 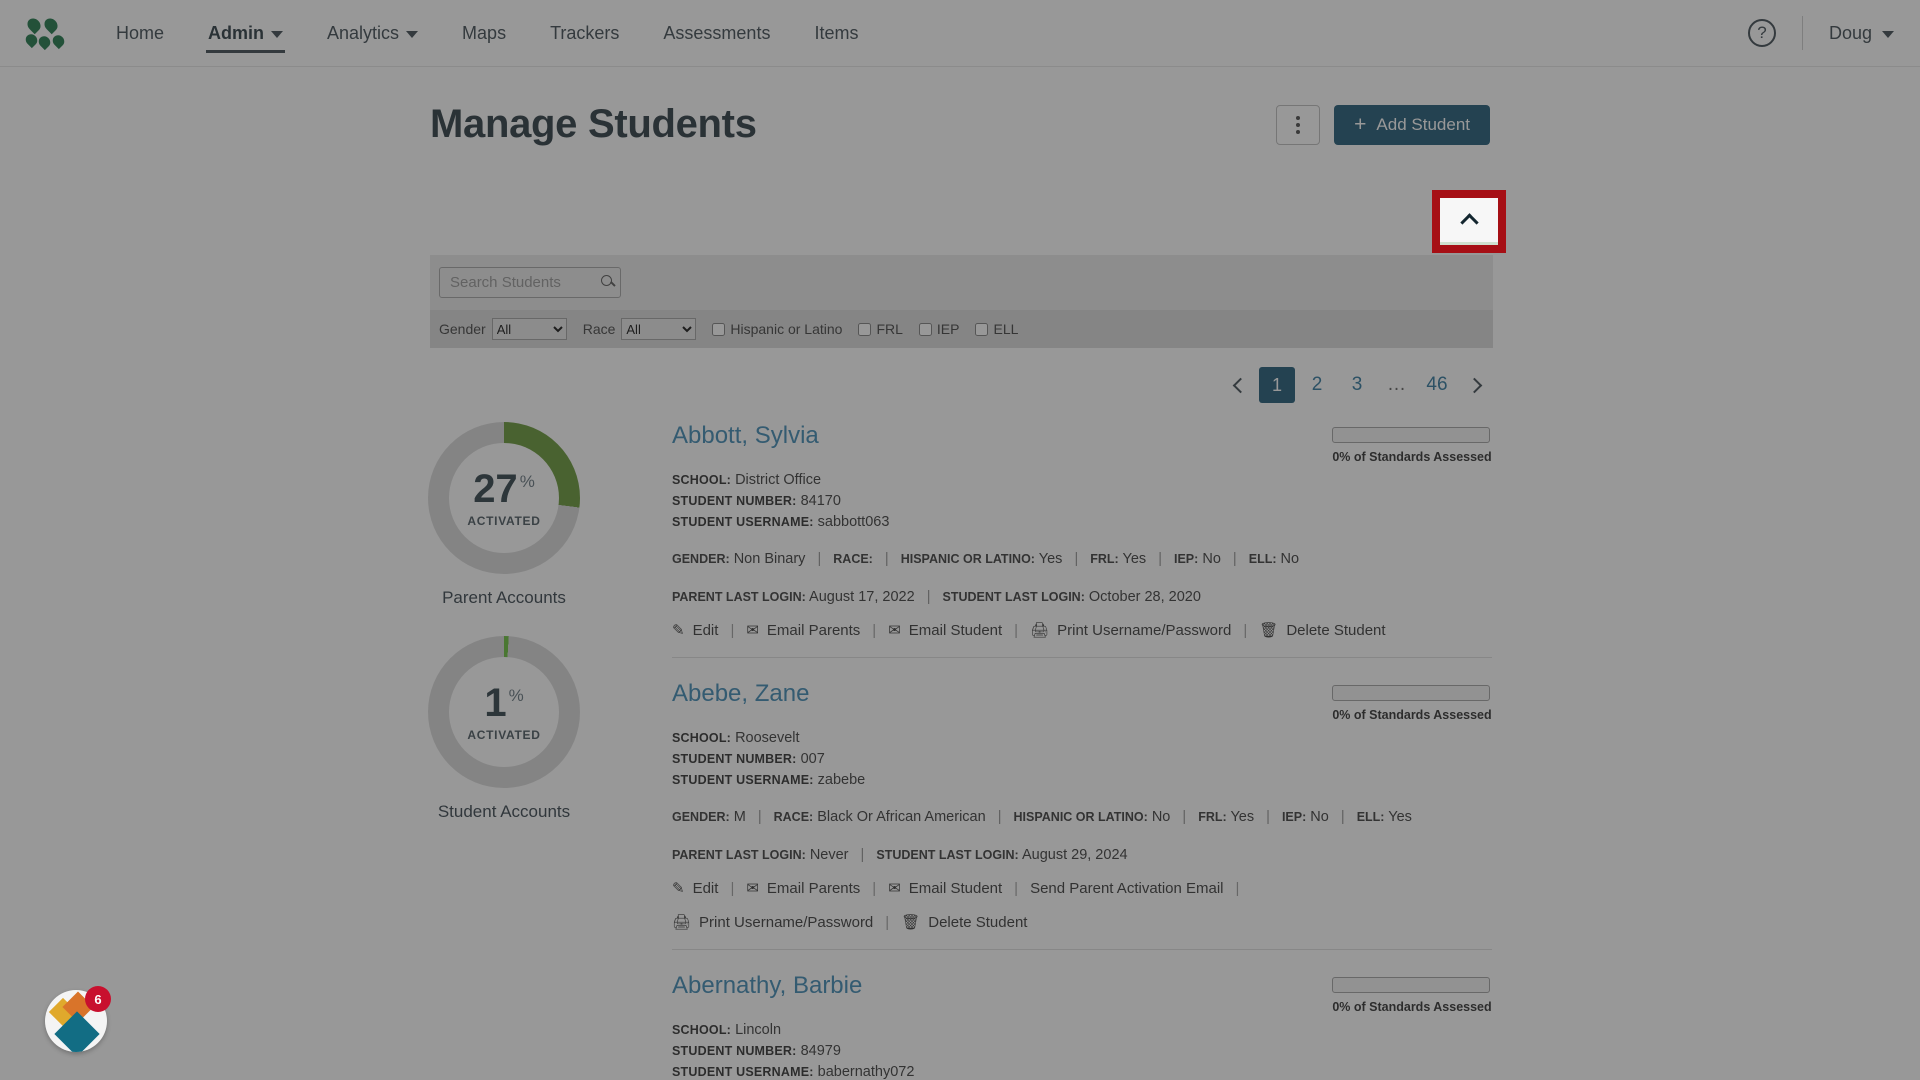 What do you see at coordinates (1412, 124) in the screenshot?
I see `add-student-button: + Add Student` at bounding box center [1412, 124].